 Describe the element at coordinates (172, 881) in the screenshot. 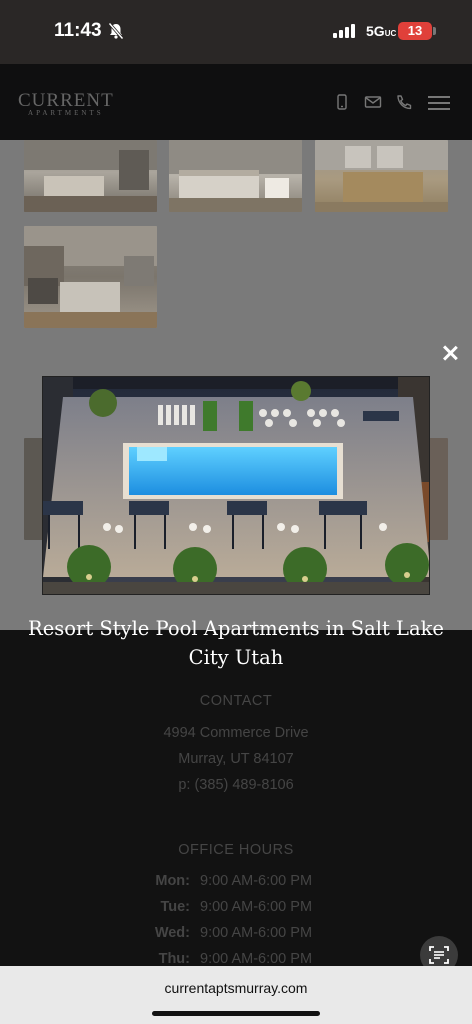

I see `hours-day: Mon:` at that location.